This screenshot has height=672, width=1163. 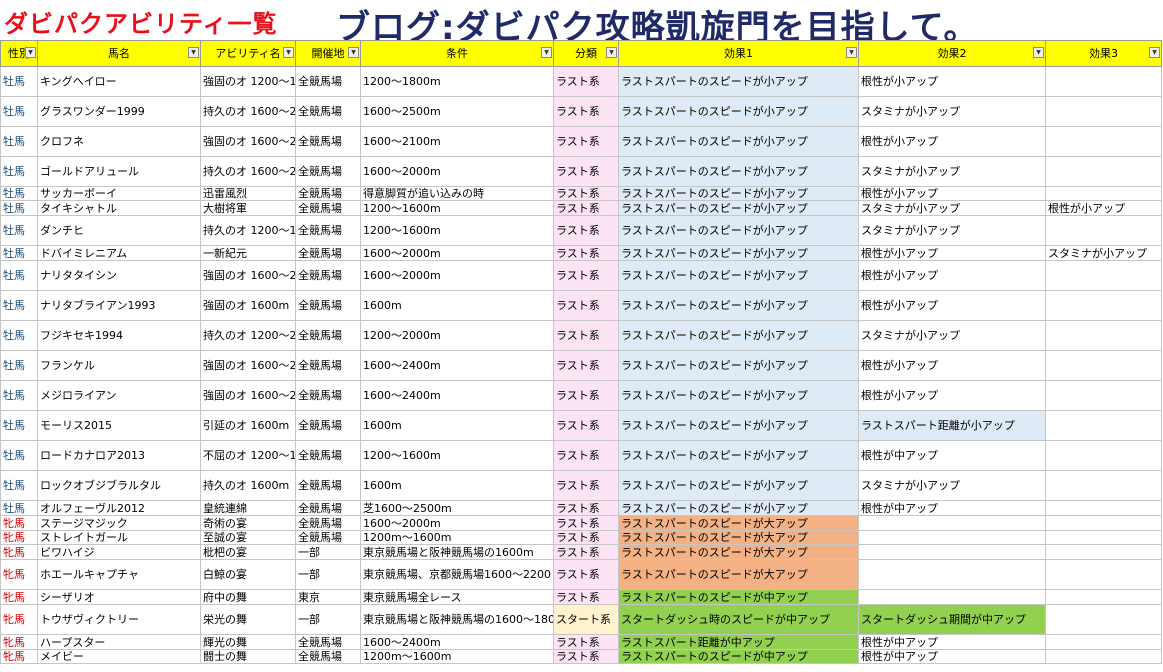 I want to click on horse-name-cell: オルフェーヴル2012, so click(x=119, y=508).